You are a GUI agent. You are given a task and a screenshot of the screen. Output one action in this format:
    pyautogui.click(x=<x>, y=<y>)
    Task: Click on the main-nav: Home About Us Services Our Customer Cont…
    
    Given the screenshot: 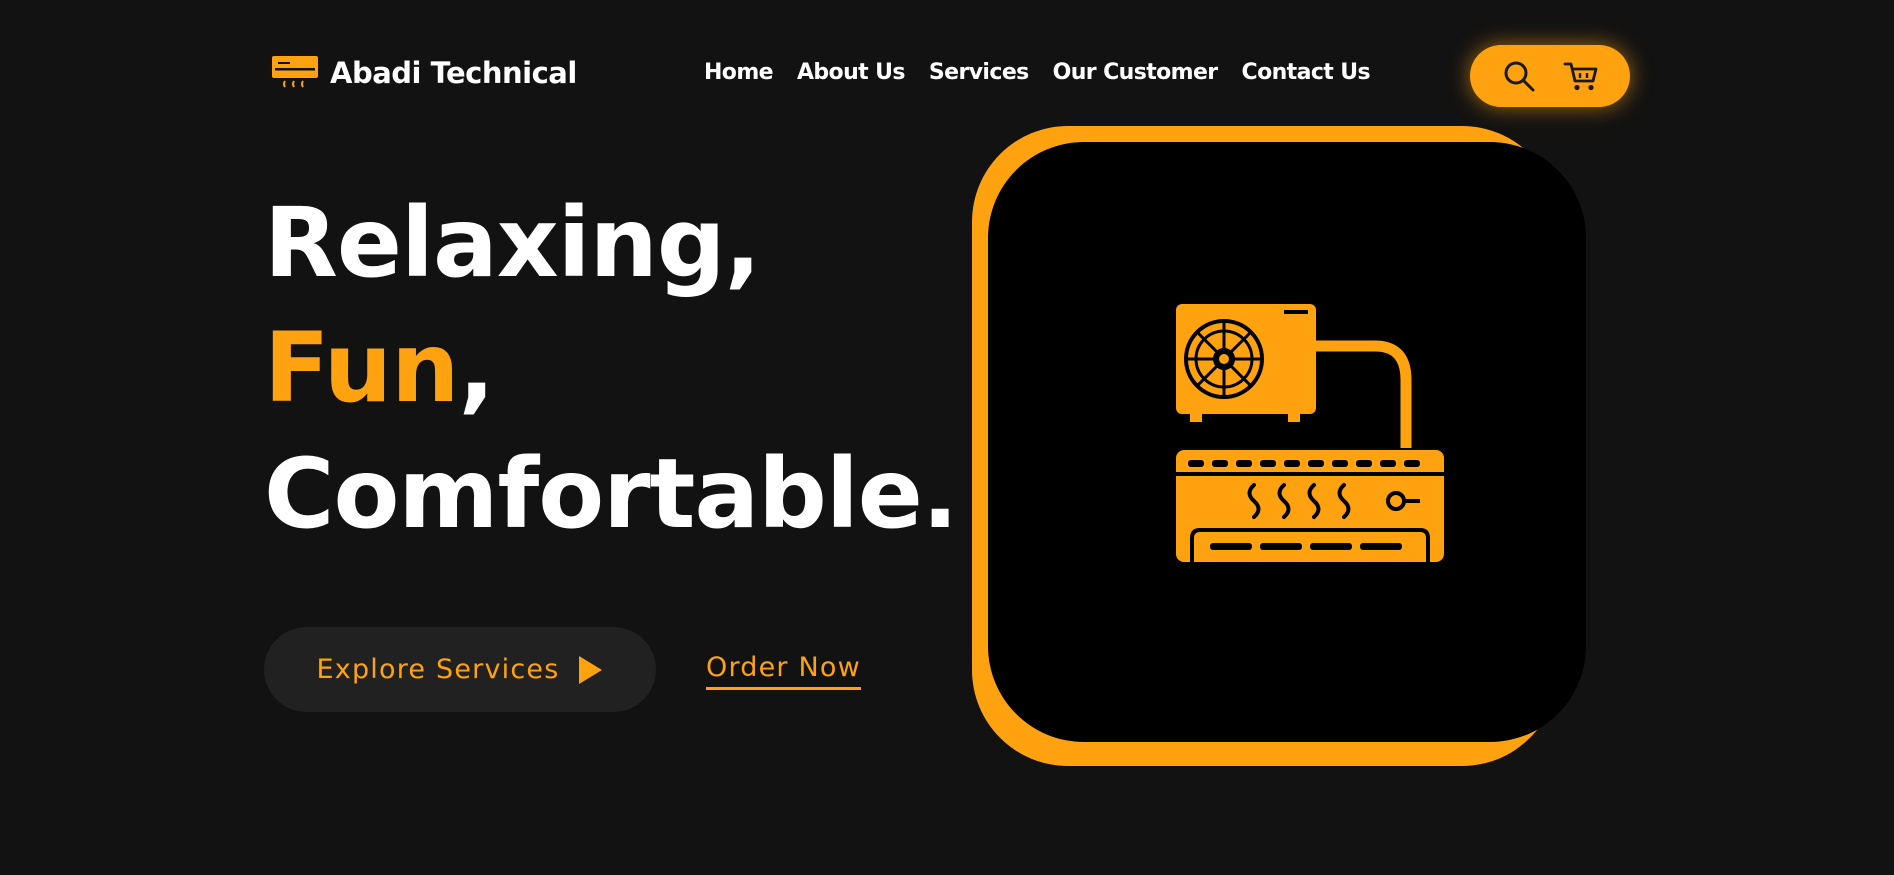 What is the action you would take?
    pyautogui.click(x=1037, y=72)
    